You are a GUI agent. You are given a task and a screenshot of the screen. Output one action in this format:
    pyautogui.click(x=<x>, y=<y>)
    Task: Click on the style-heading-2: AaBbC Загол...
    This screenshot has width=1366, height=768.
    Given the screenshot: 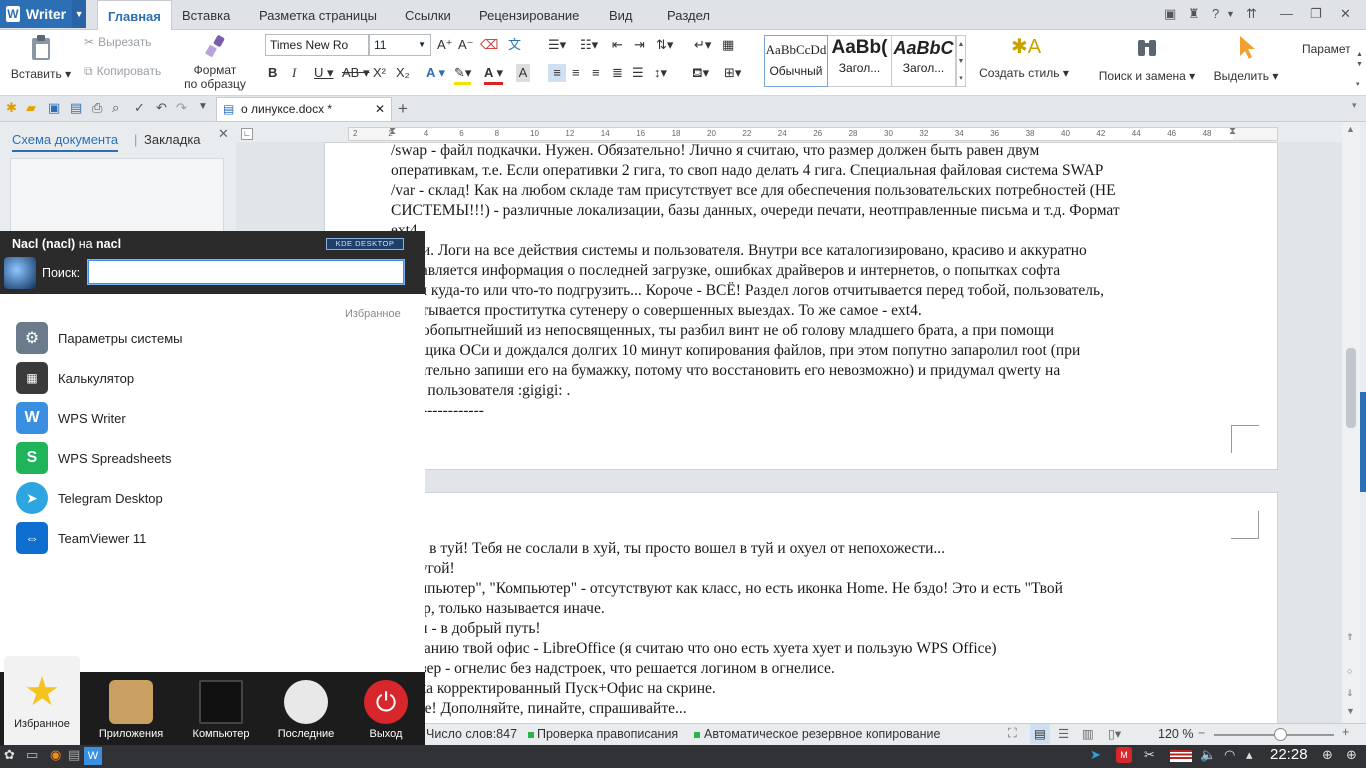 What is the action you would take?
    pyautogui.click(x=924, y=61)
    